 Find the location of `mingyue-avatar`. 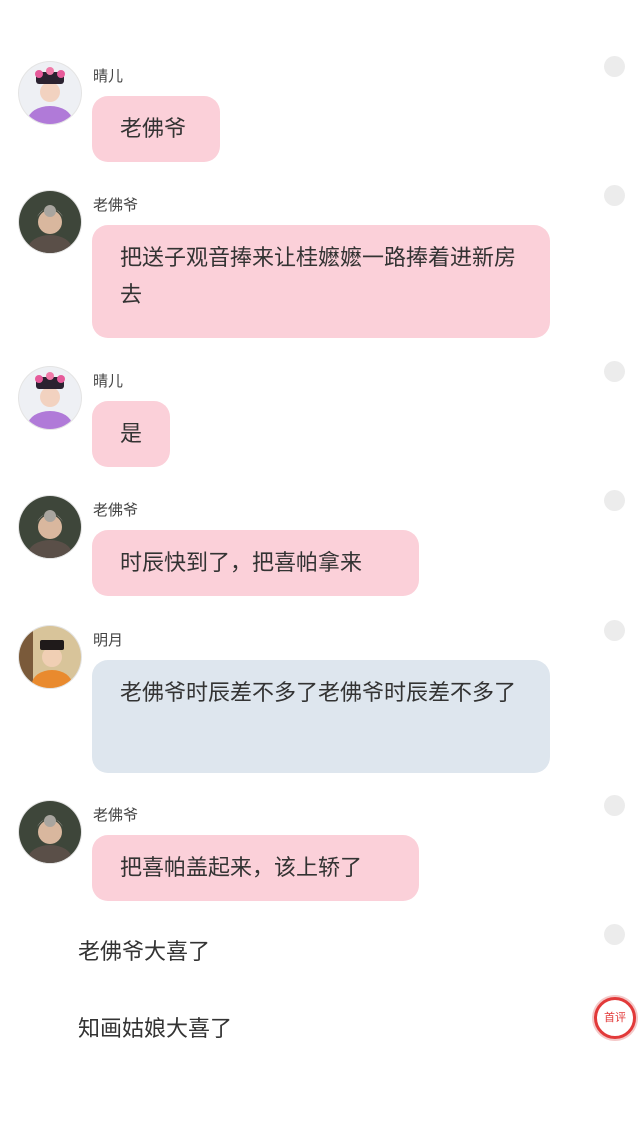

mingyue-avatar is located at coordinates (50, 657).